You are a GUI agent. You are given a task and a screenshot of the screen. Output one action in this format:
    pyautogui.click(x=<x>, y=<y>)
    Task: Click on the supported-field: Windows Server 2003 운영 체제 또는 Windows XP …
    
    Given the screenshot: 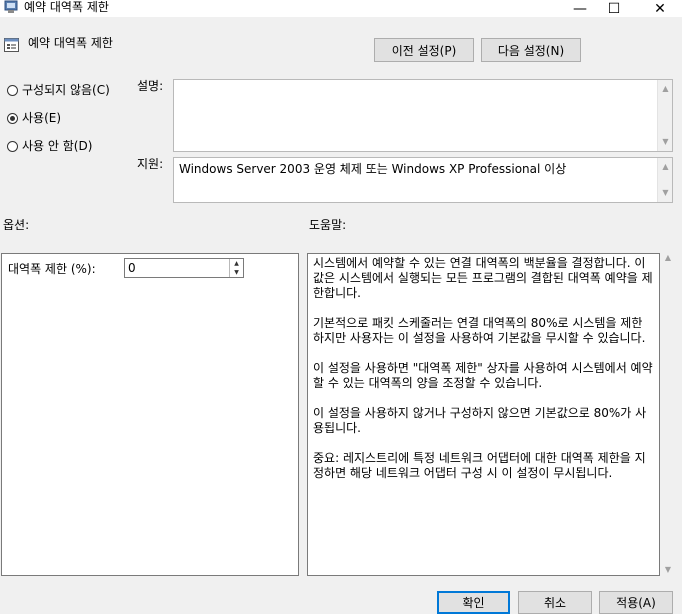 What is the action you would take?
    pyautogui.click(x=423, y=180)
    